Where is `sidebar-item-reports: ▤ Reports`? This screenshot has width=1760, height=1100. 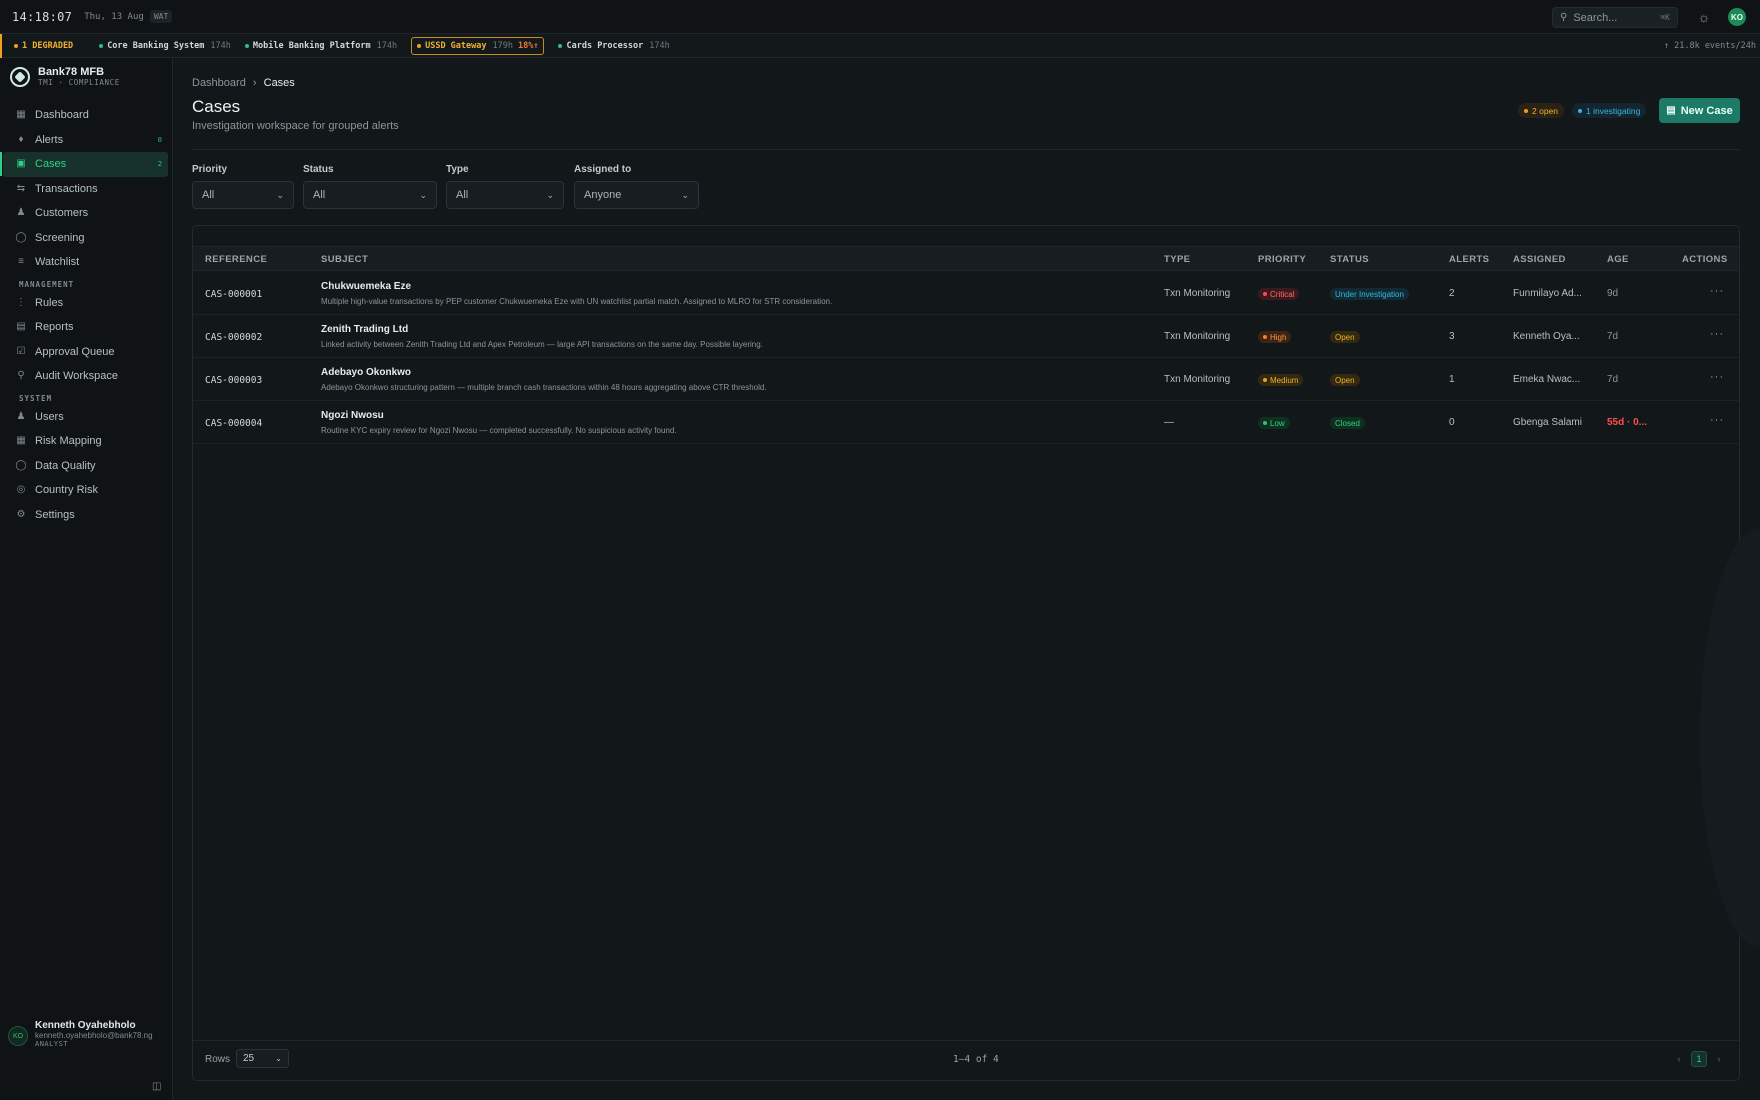
sidebar-item-reports: ▤ Reports is located at coordinates (85, 327).